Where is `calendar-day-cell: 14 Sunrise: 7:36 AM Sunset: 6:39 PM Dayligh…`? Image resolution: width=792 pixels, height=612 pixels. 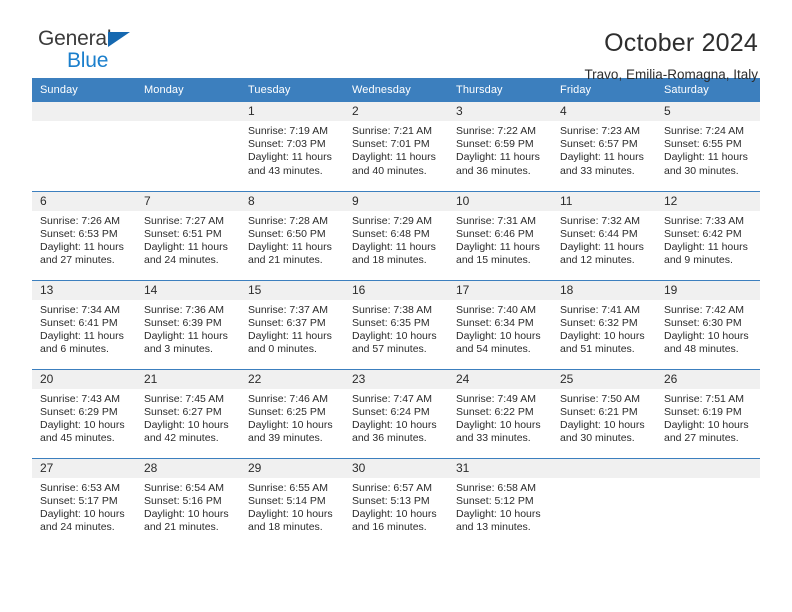 calendar-day-cell: 14 Sunrise: 7:36 AM Sunset: 6:39 PM Dayligh… is located at coordinates (188, 324).